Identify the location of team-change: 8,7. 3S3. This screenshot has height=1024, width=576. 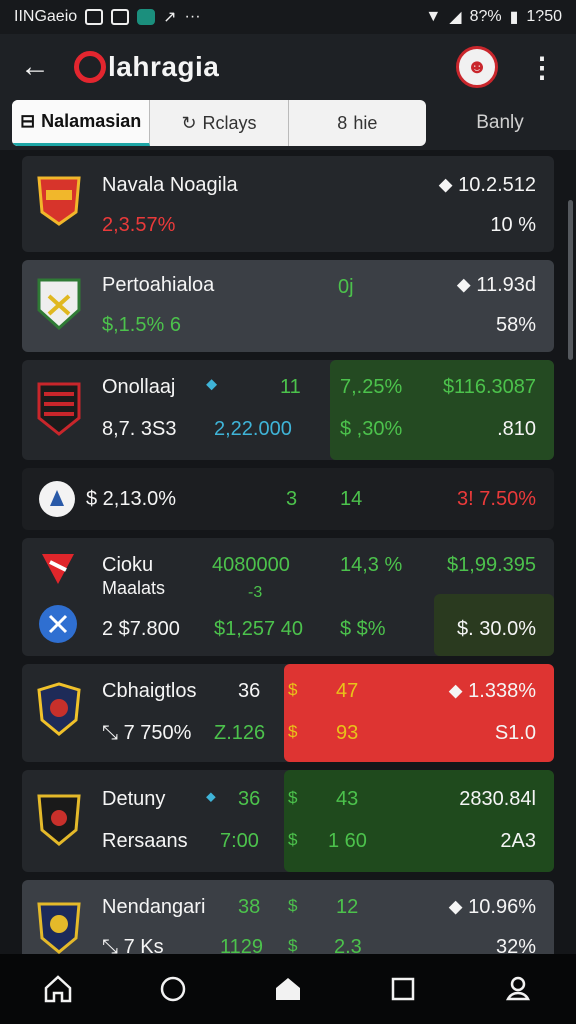
(139, 429).